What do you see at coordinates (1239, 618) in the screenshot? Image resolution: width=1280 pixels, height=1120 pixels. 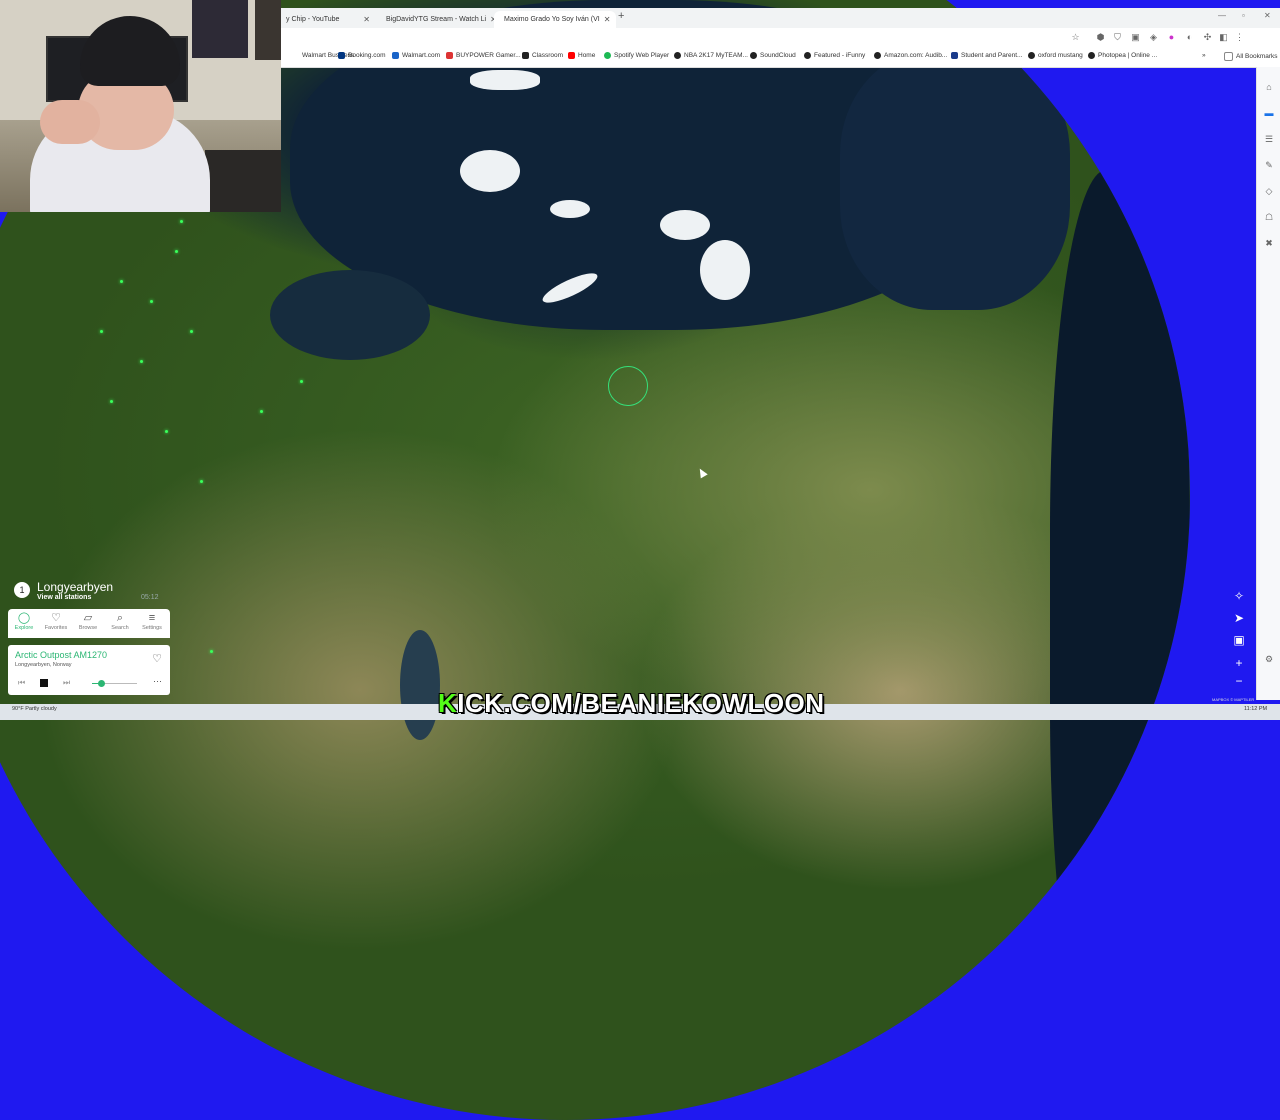 I see `locate-arrow-icon: ➤` at bounding box center [1239, 618].